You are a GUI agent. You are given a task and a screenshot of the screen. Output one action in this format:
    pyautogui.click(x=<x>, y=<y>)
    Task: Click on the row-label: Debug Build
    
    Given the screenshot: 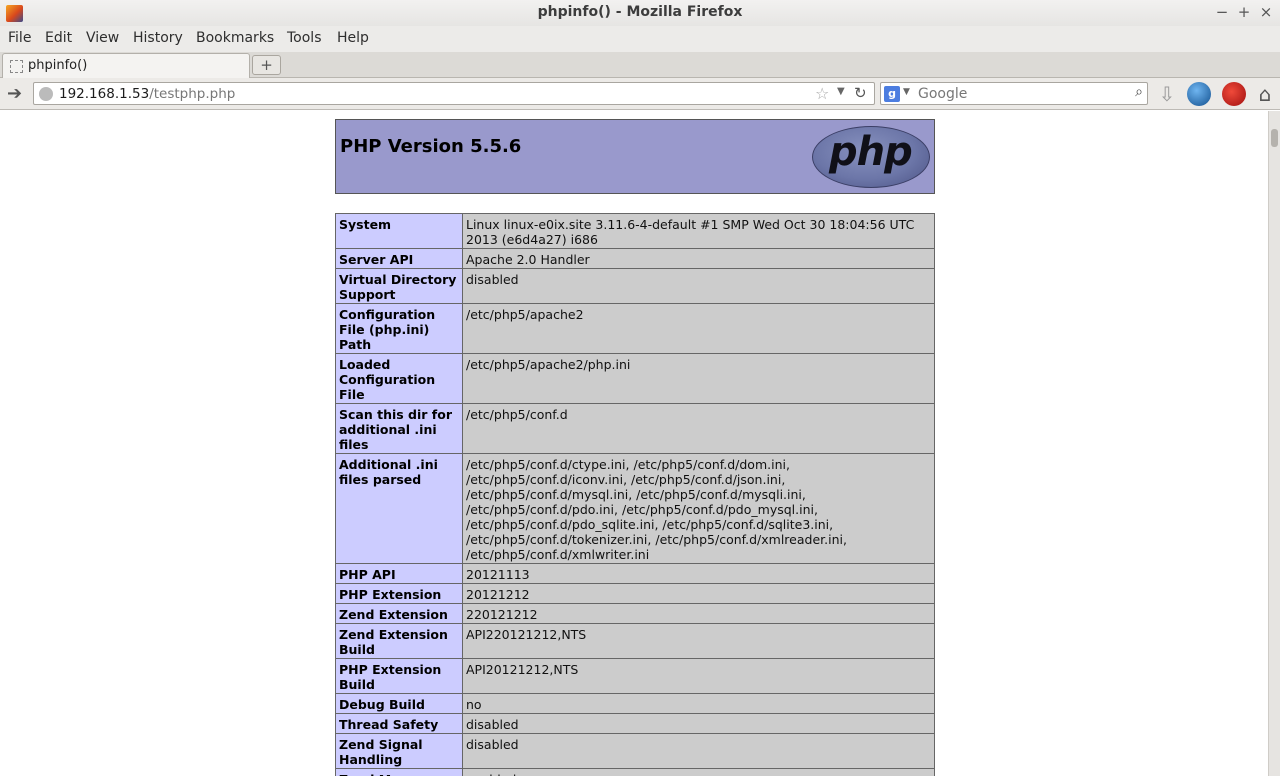 What is the action you would take?
    pyautogui.click(x=399, y=703)
    